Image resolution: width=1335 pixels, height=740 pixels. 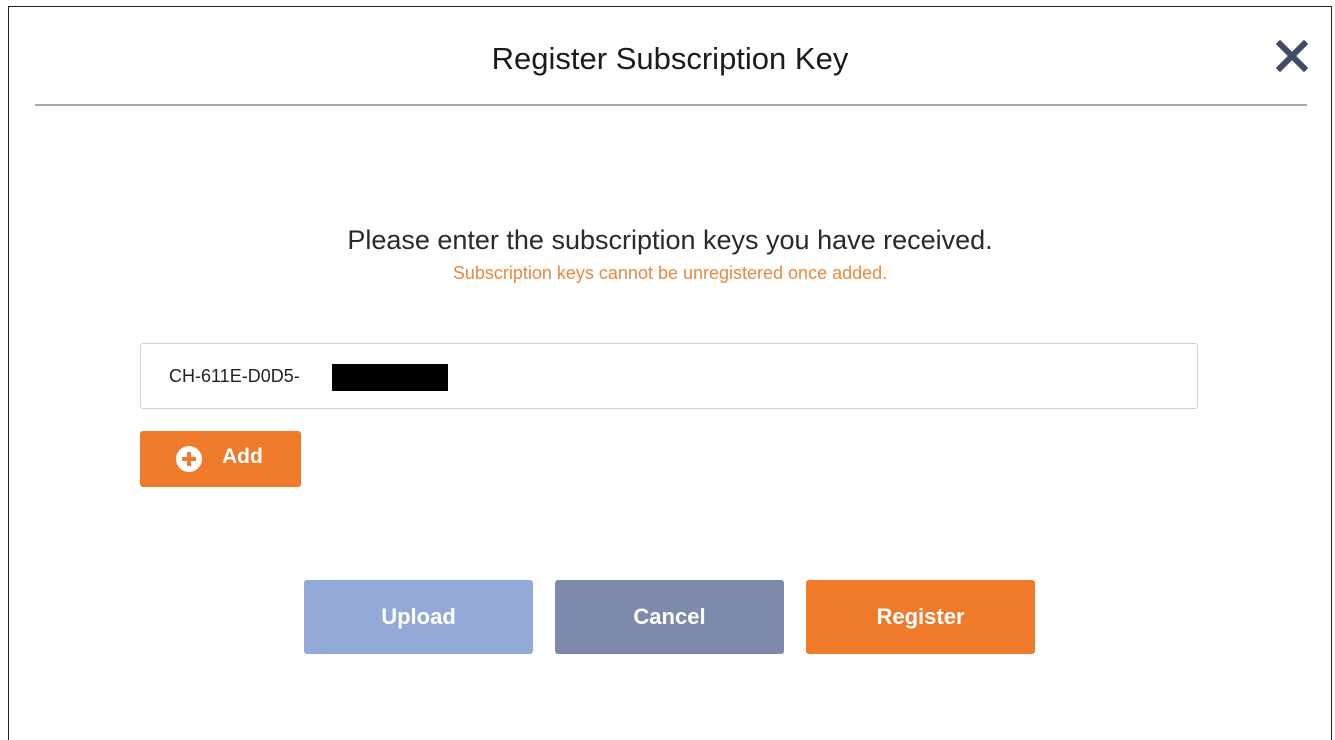 What do you see at coordinates (390, 377) in the screenshot?
I see `redacted-key-segment` at bounding box center [390, 377].